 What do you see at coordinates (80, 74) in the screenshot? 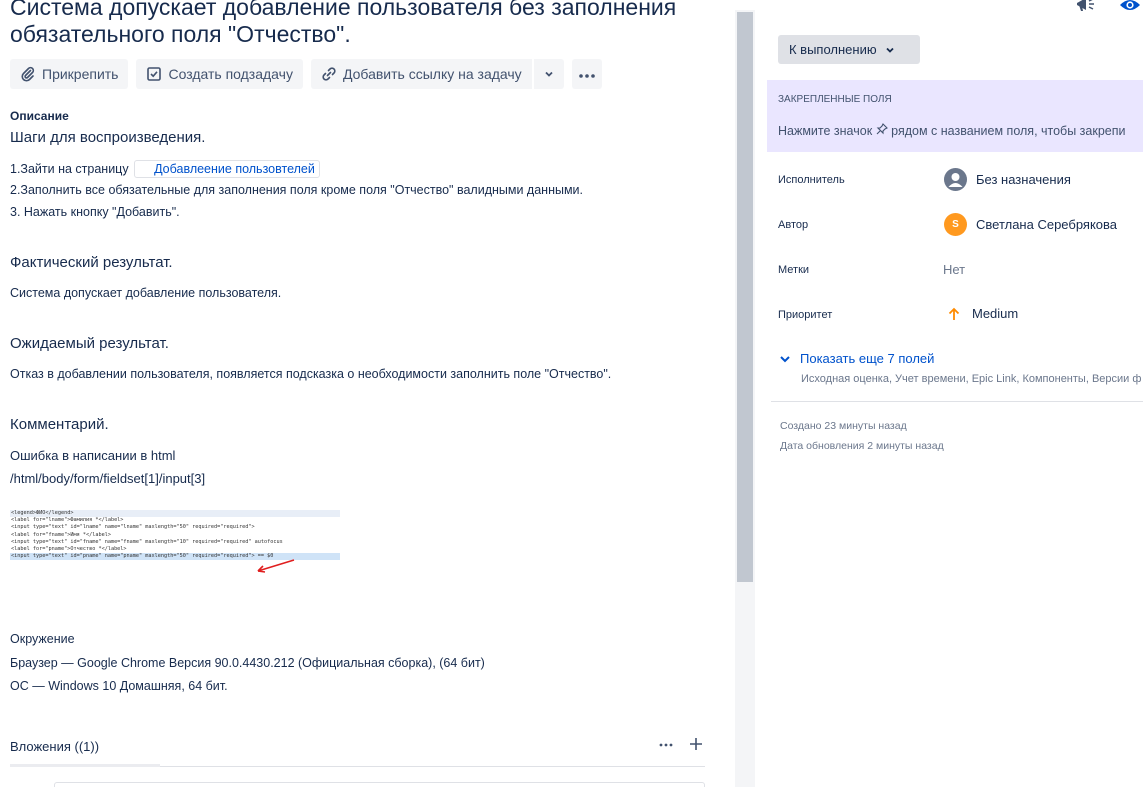
I see `attach-button-label: Прикрепить` at bounding box center [80, 74].